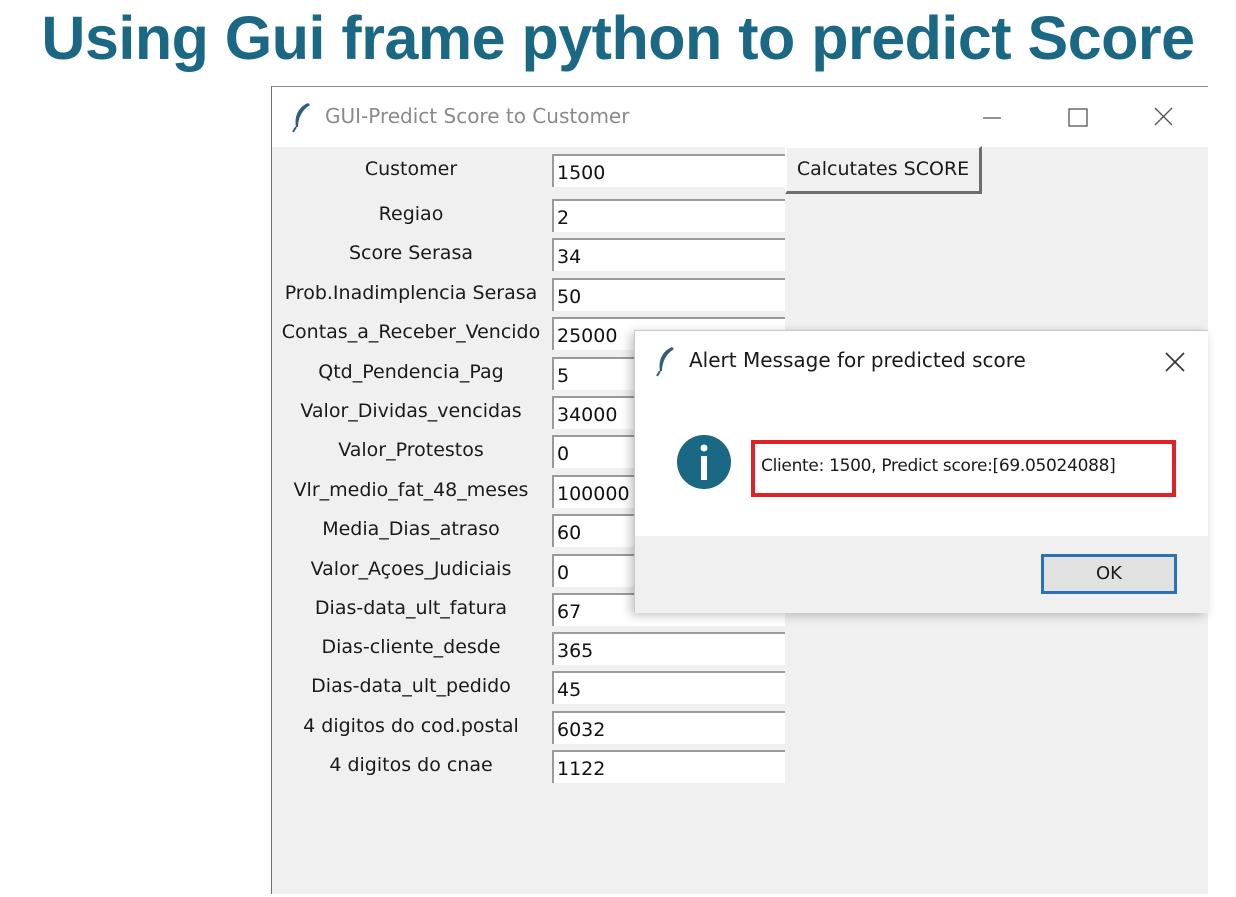  Describe the element at coordinates (410, 253) in the screenshot. I see `field-label: Score Serasa` at that location.